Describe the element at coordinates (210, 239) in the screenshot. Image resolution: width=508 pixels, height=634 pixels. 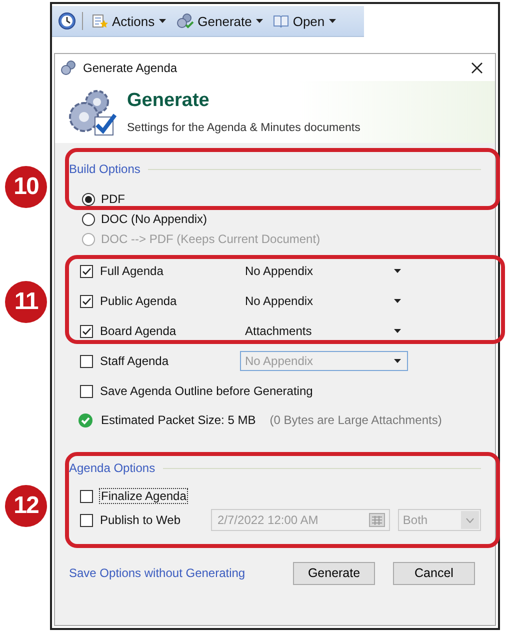
I see `radio-label: DOC --> PDF (Keeps Current Document)` at that location.